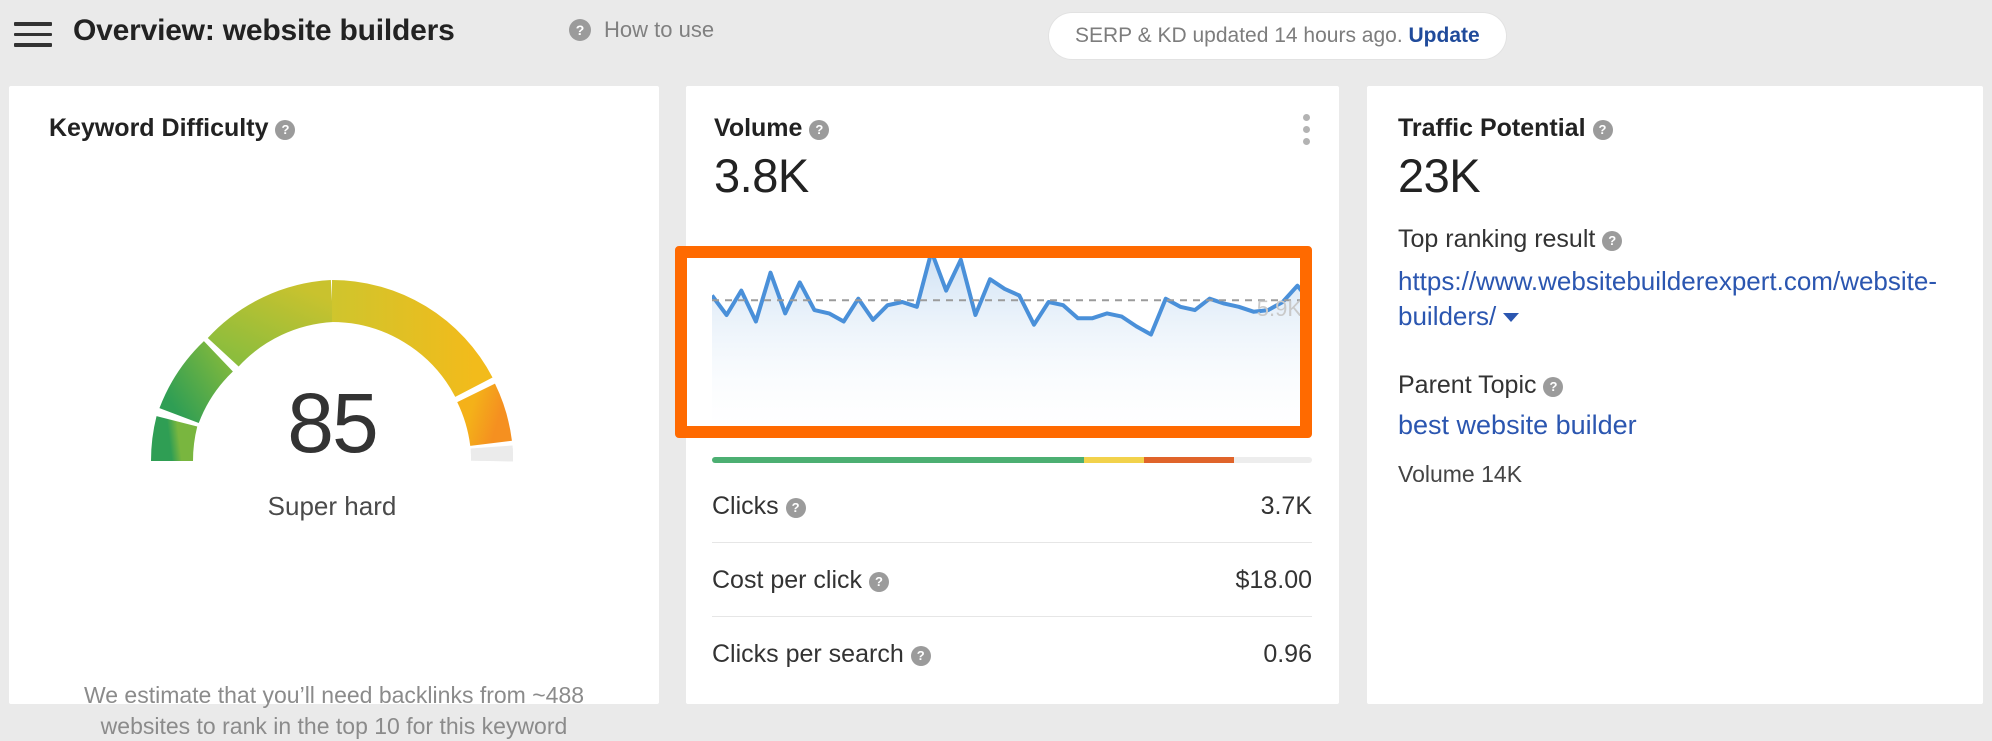  I want to click on serp-update-pill: SERP & KD updated 14 hours ago. Update, so click(1277, 36).